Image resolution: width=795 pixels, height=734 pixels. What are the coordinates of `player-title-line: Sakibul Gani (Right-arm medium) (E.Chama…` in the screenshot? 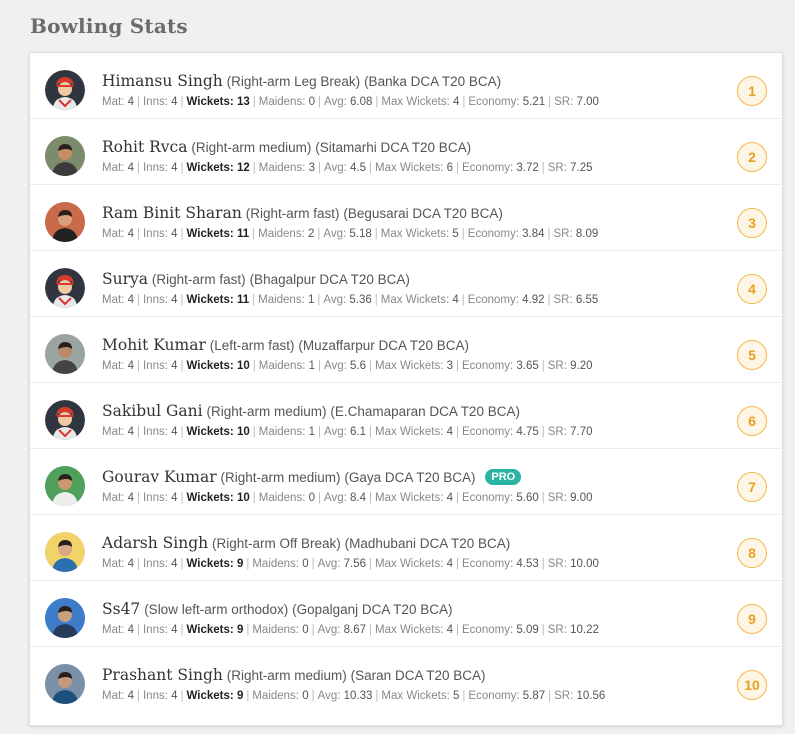 It's located at (311, 411).